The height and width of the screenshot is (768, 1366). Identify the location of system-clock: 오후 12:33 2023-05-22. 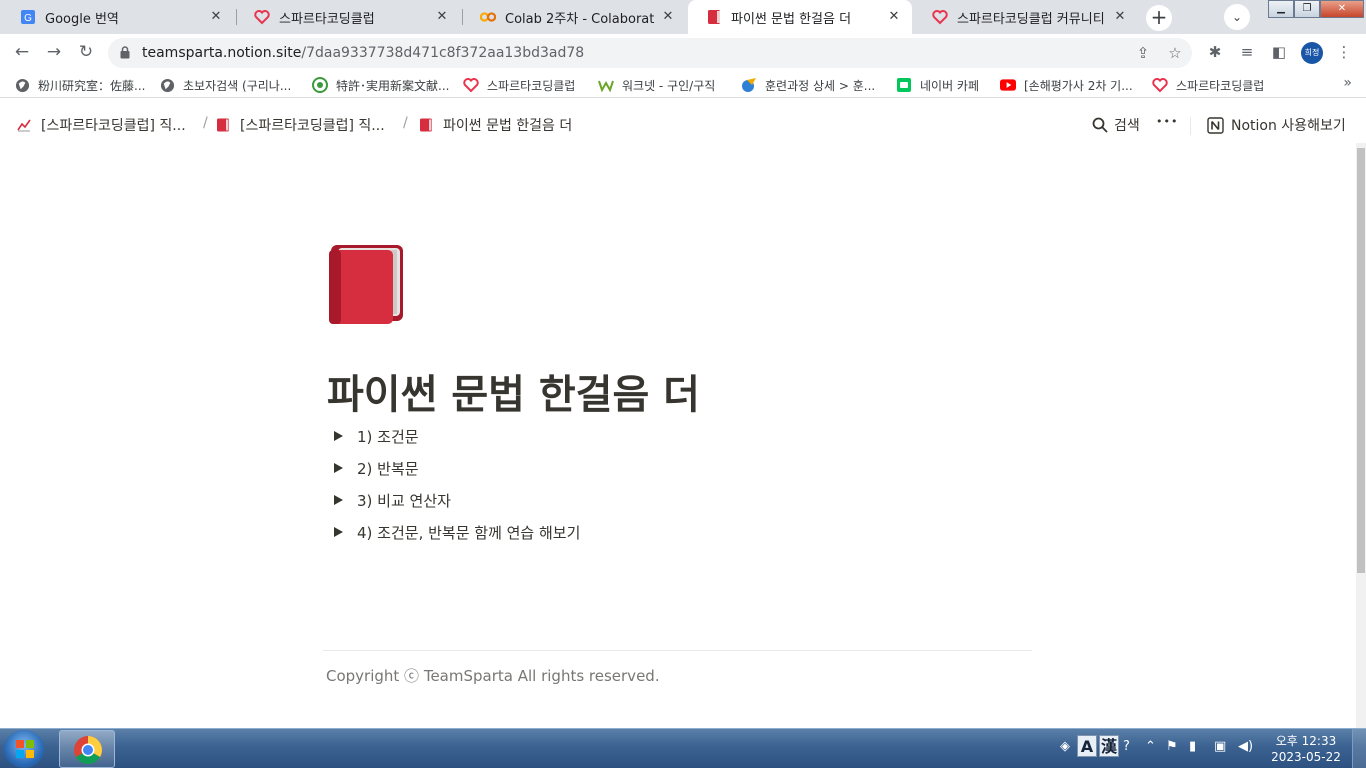
(1306, 749).